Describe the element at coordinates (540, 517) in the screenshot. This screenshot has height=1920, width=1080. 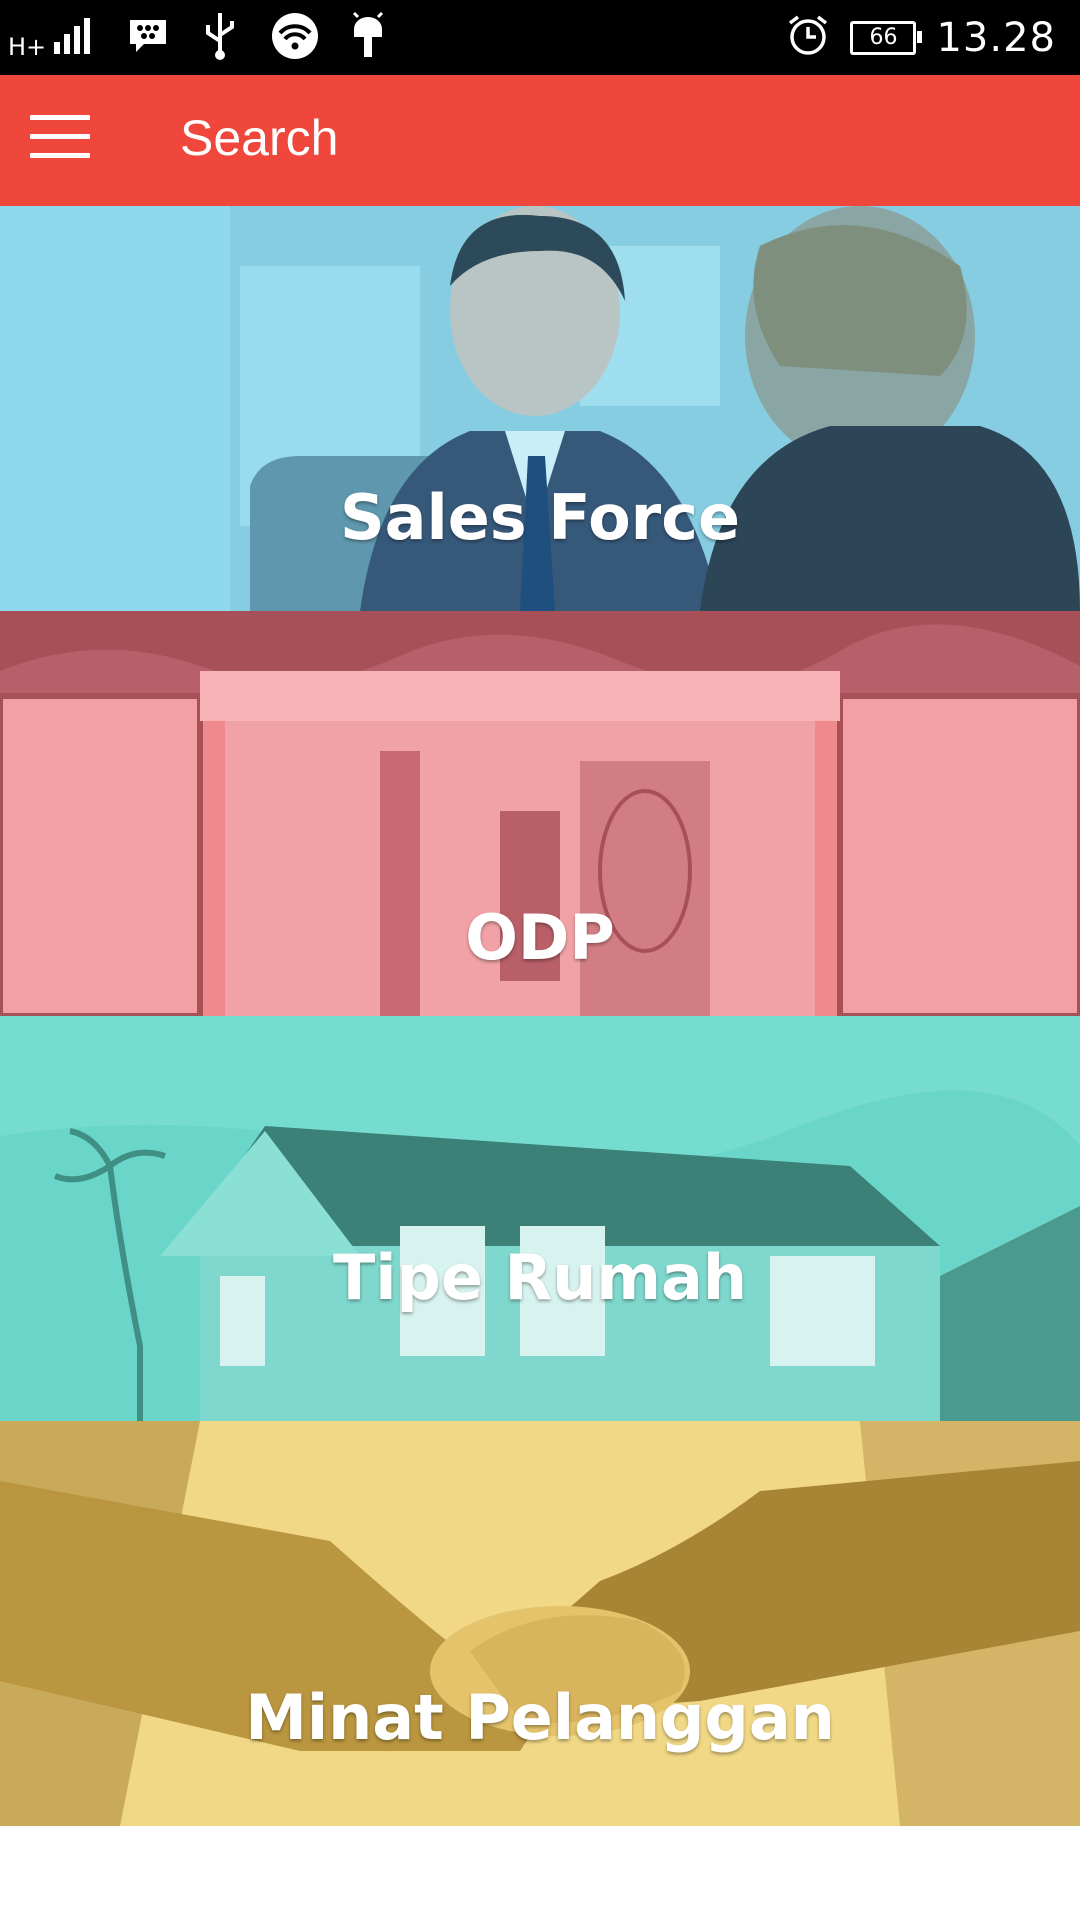
I see `menu-tile-label: Sales Force` at that location.